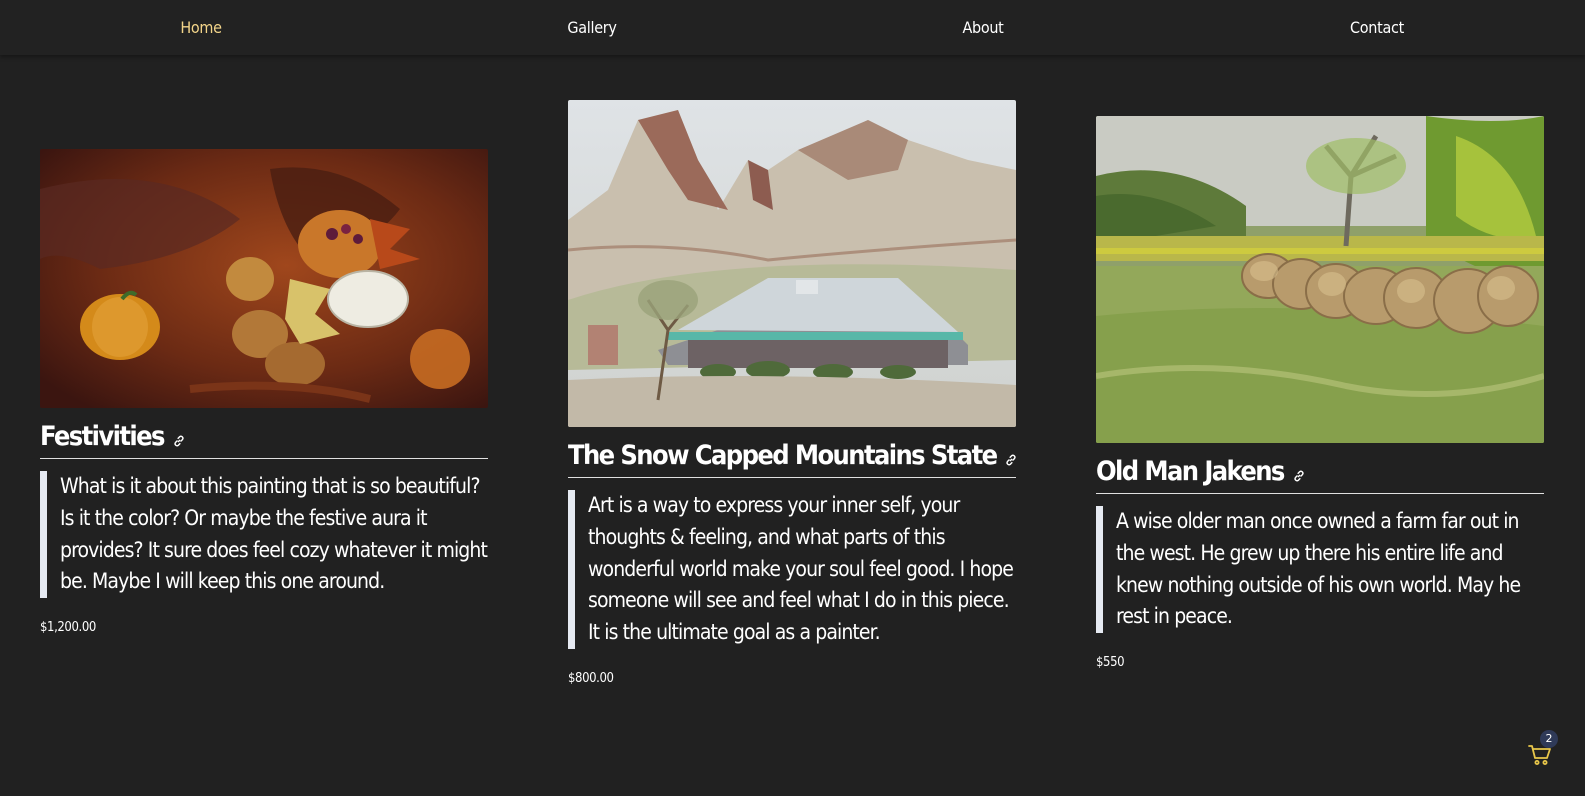 The image size is (1585, 796). Describe the element at coordinates (1320, 474) in the screenshot. I see `artwork-title-row: Old Man Jakens` at that location.